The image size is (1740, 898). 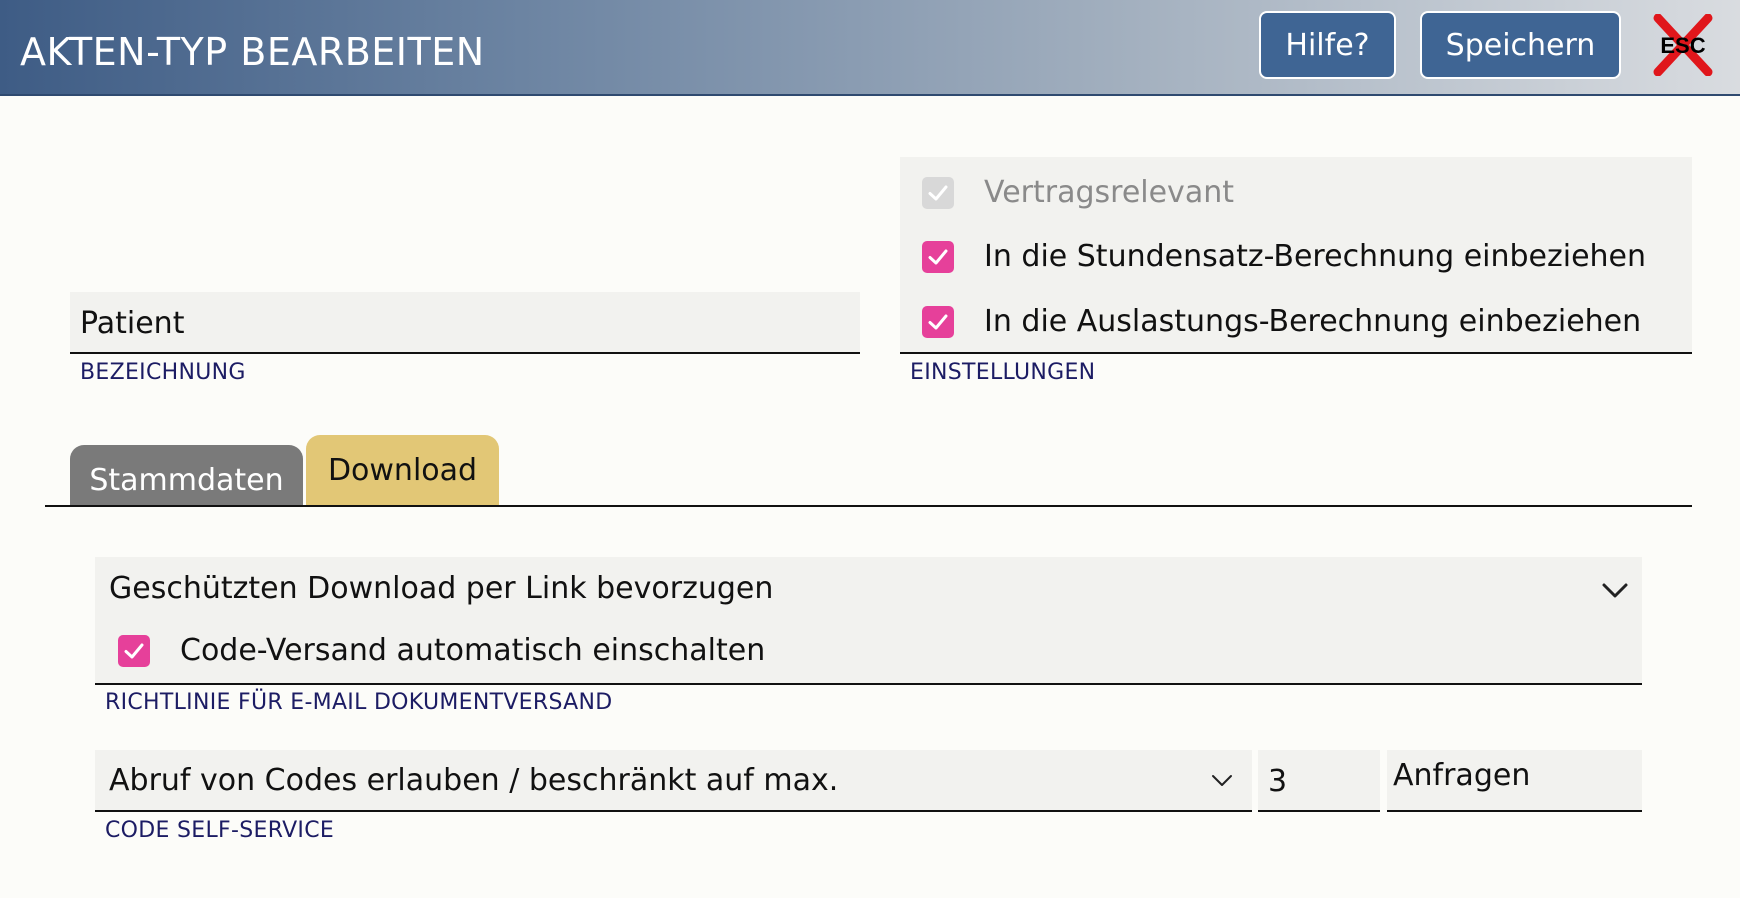 What do you see at coordinates (1278, 781) in the screenshot?
I see `max-requests-value: 3` at bounding box center [1278, 781].